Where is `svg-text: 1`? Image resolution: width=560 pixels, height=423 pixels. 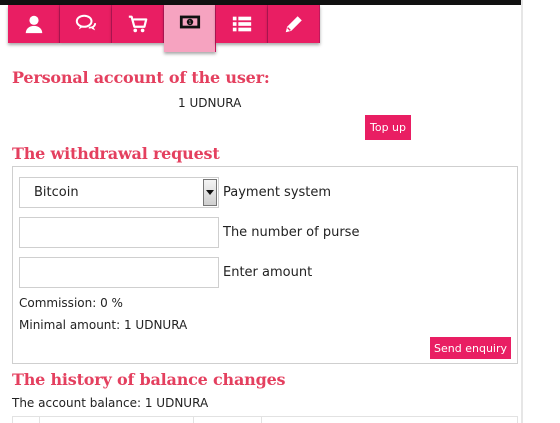
svg-text: 1 is located at coordinates (189, 23).